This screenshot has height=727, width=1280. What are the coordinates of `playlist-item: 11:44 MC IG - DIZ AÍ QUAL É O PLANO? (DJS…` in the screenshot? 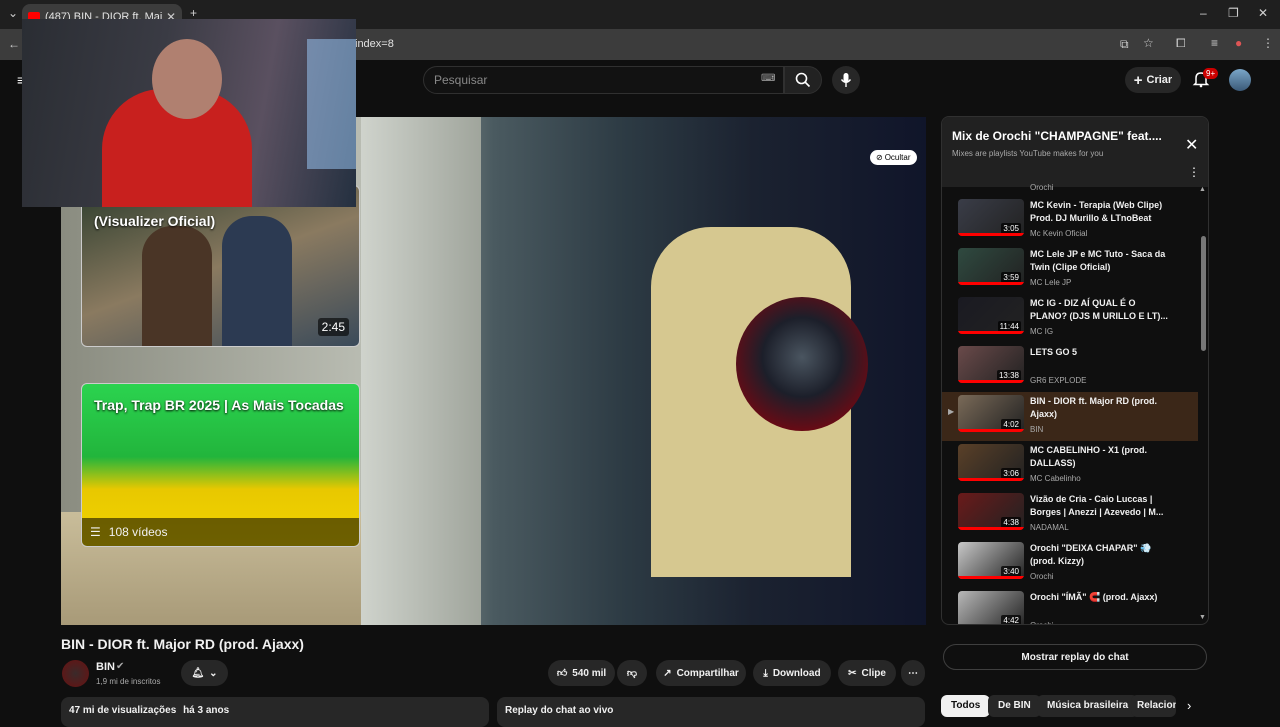 It's located at (1070, 318).